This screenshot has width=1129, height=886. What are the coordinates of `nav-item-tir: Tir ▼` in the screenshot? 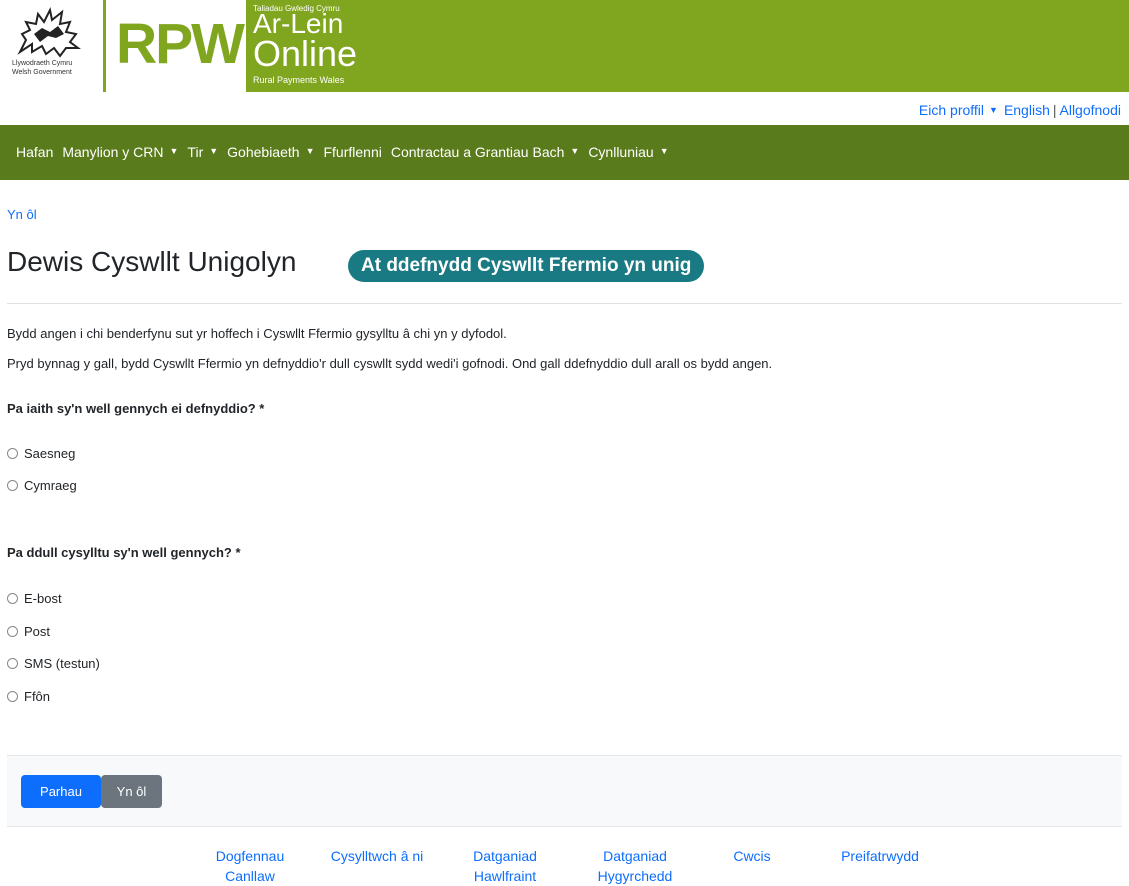 It's located at (202, 152).